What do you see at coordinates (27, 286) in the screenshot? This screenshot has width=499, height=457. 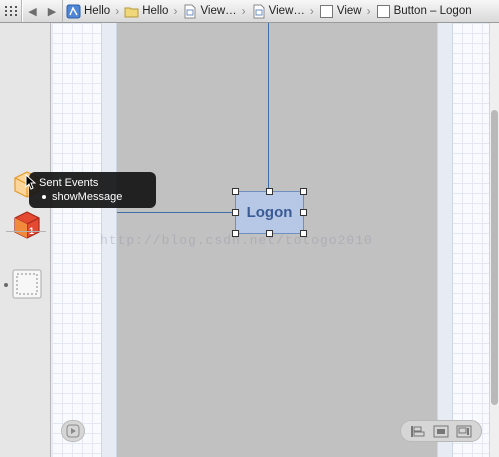 I see `view-placeholder-icon` at bounding box center [27, 286].